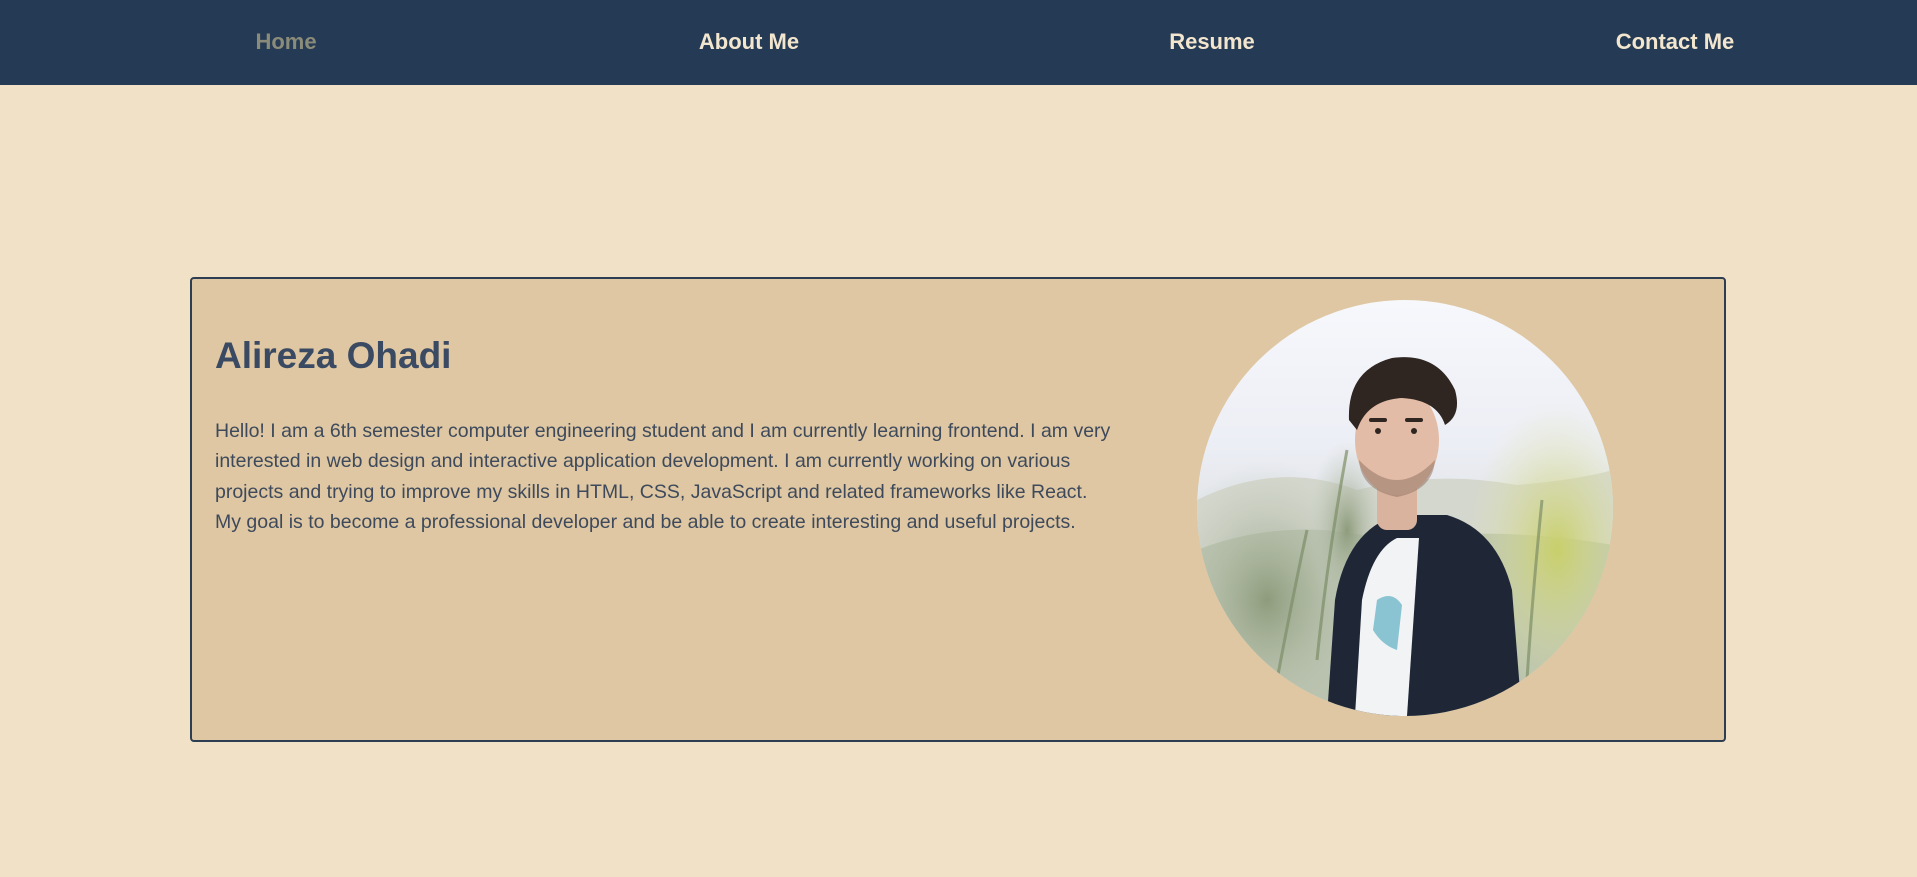 Image resolution: width=1917 pixels, height=877 pixels. What do you see at coordinates (333, 355) in the screenshot?
I see `profile-name: Alireza Ohadi` at bounding box center [333, 355].